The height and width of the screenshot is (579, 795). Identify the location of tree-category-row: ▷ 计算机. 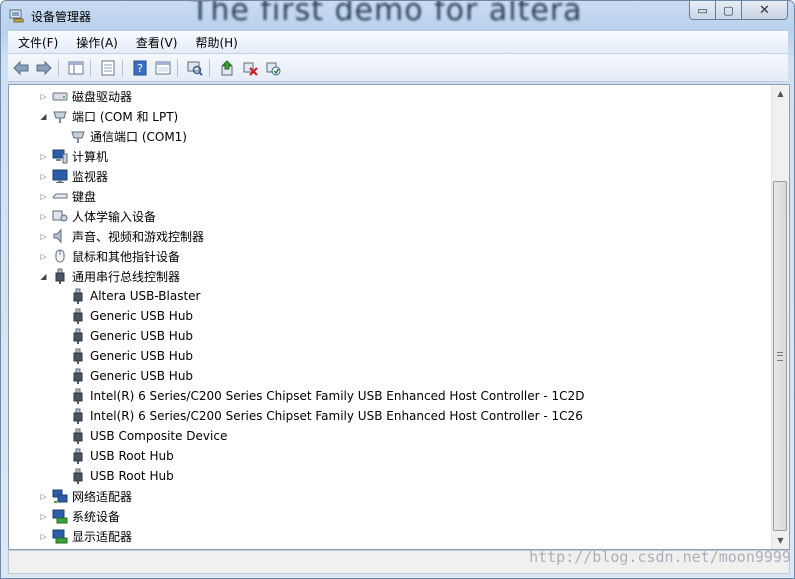
(73, 156).